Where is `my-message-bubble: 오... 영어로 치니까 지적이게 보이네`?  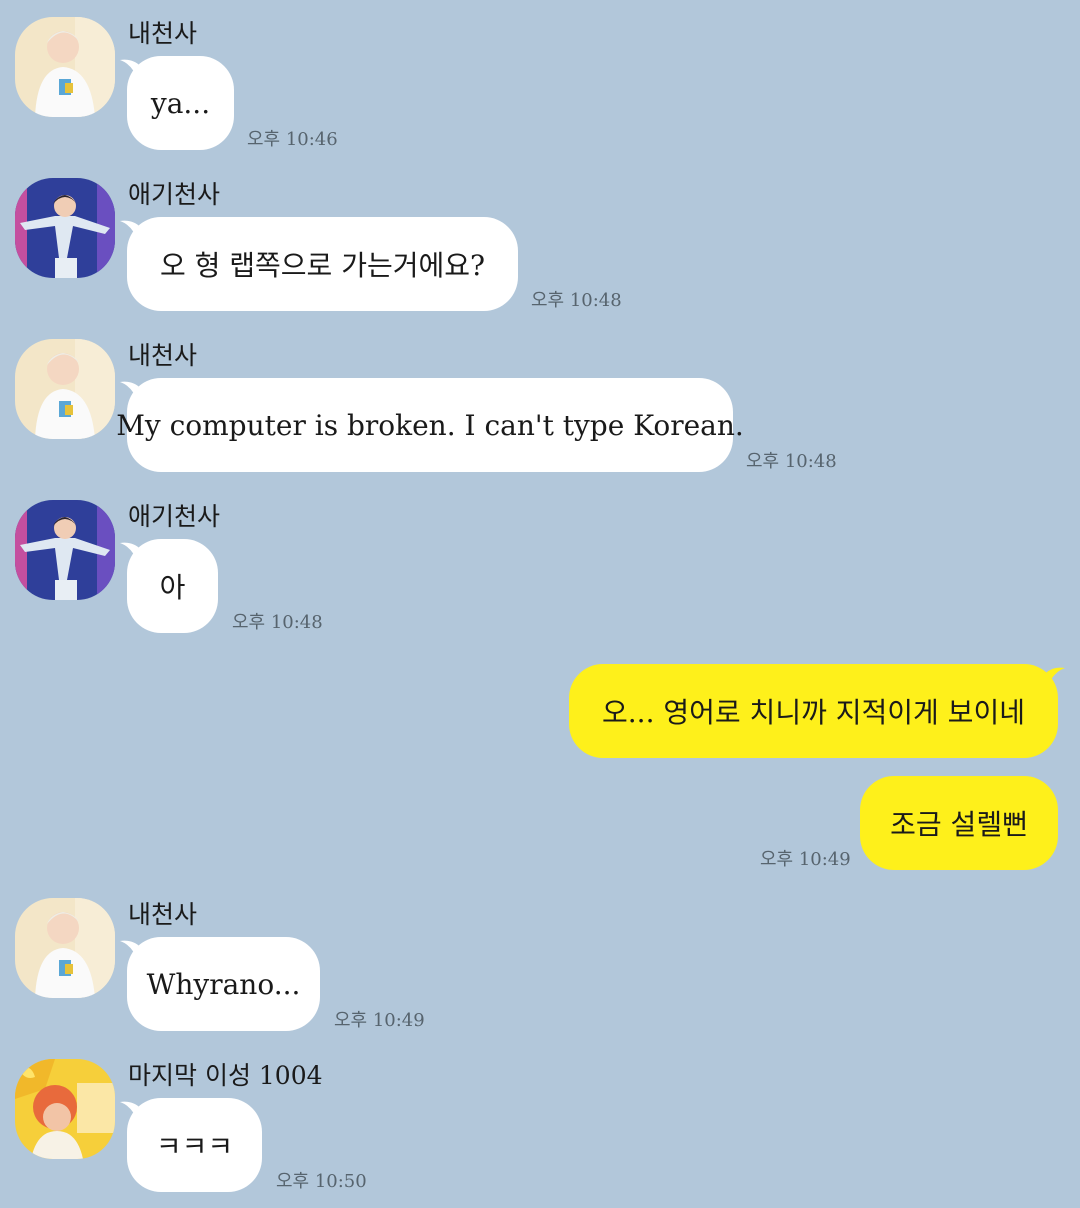
my-message-bubble: 오... 영어로 치니까 지적이게 보이네 is located at coordinates (813, 711).